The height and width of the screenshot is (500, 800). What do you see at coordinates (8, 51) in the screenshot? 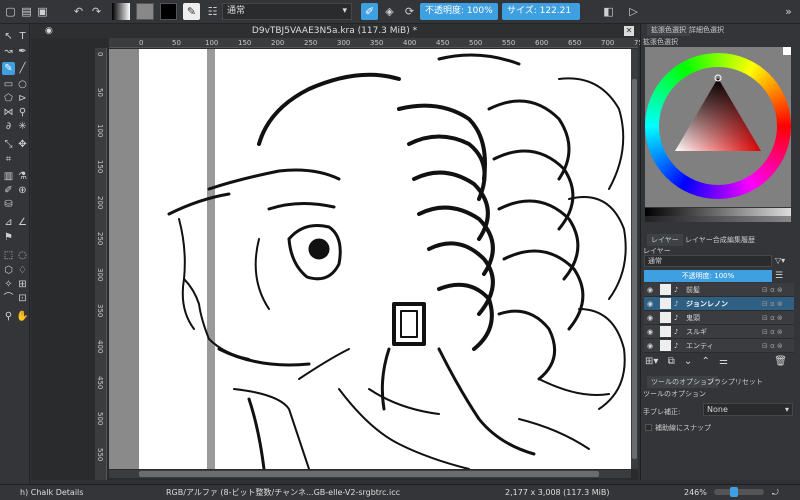
I see `edit-shapes-icon: ↝` at bounding box center [8, 51].